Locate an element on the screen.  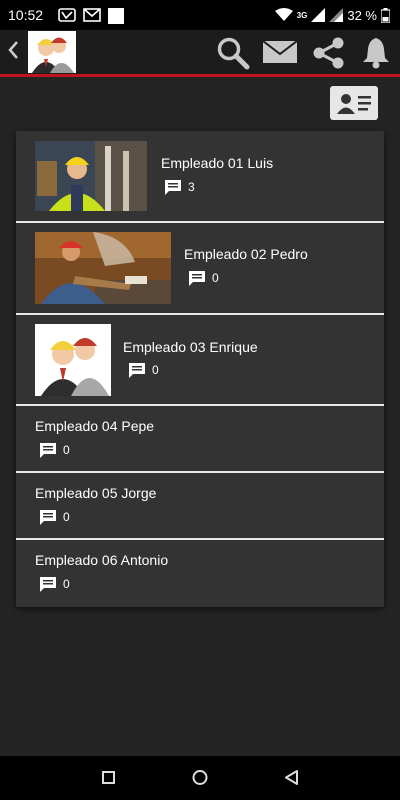
employee-row: Empleado 03 Enrique 0 is located at coordinates (200, 360).